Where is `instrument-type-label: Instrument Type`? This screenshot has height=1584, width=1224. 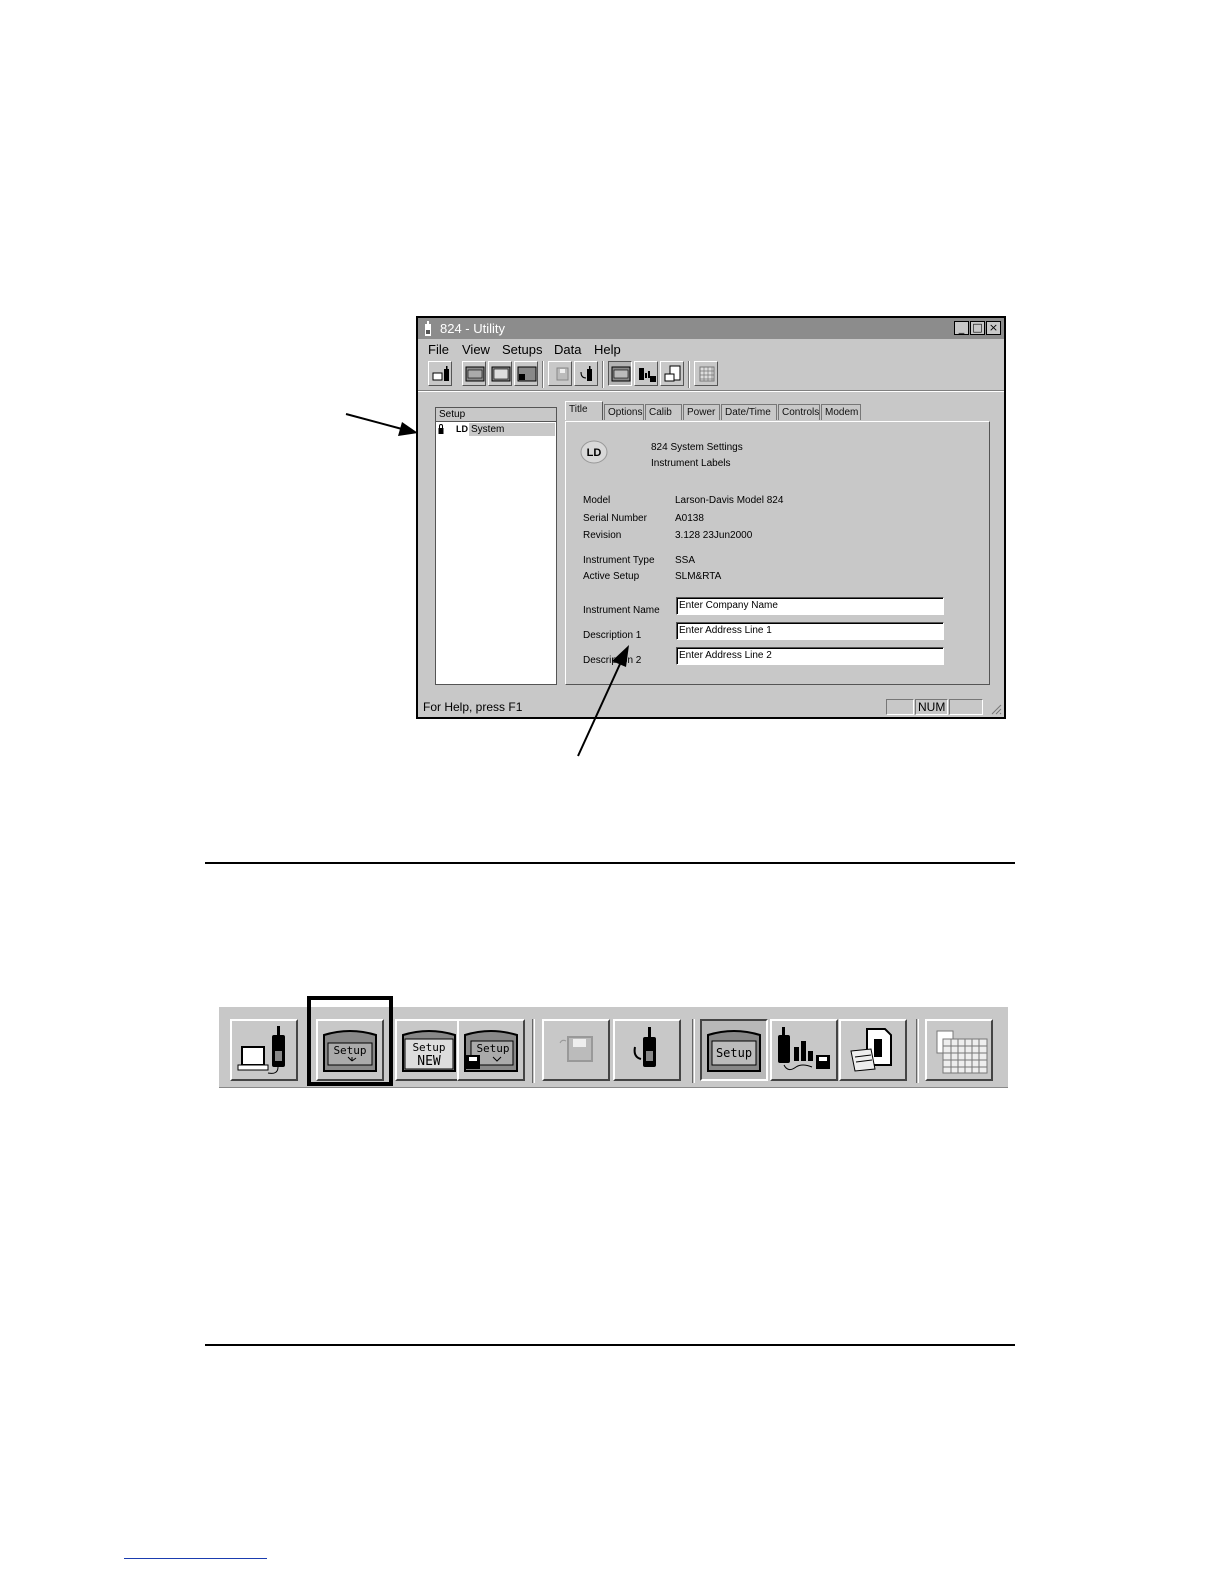
instrument-type-label: Instrument Type is located at coordinates (619, 560).